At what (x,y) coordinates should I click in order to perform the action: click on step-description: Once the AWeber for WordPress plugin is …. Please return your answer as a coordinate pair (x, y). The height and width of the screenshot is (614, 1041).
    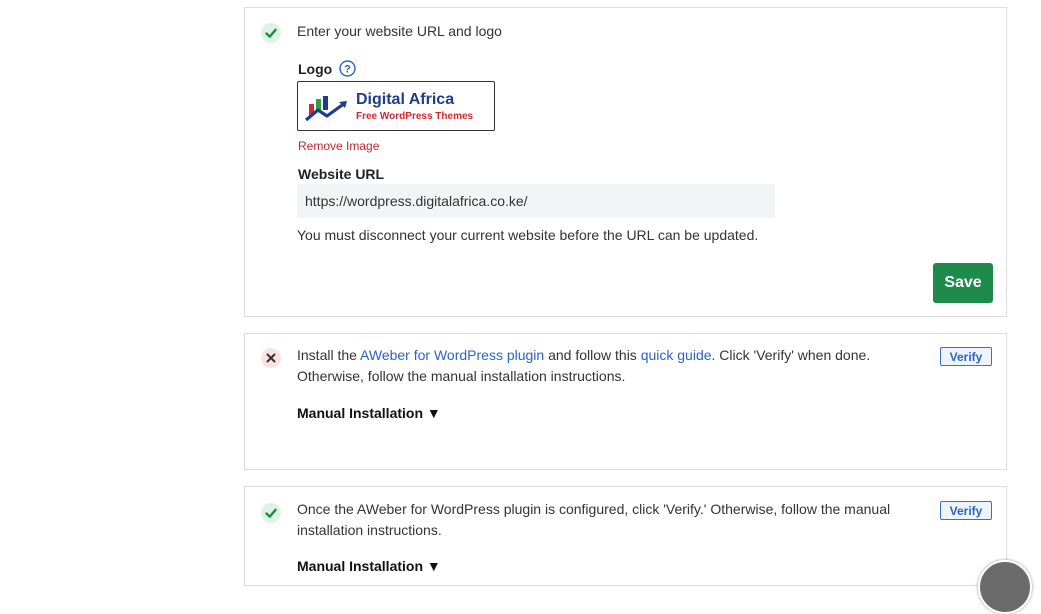
    Looking at the image, I should click on (594, 519).